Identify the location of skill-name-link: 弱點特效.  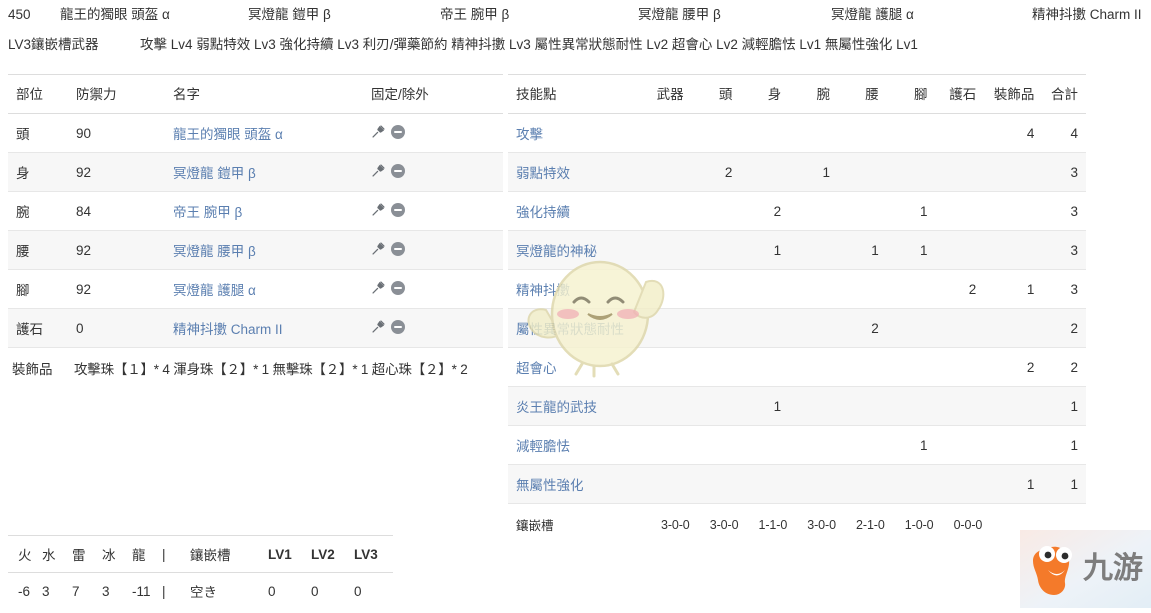
(543, 173).